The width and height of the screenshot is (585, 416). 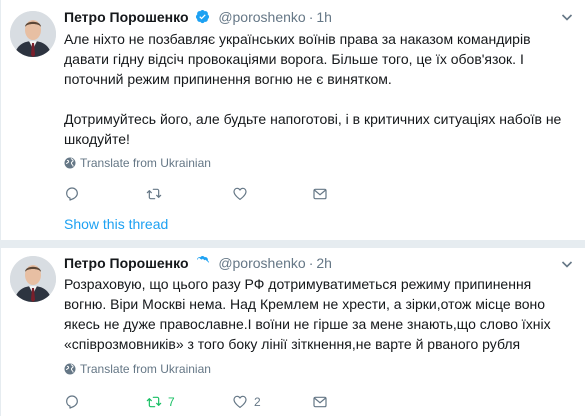 What do you see at coordinates (116, 224) in the screenshot?
I see `show-thread-link: Show this thread` at bounding box center [116, 224].